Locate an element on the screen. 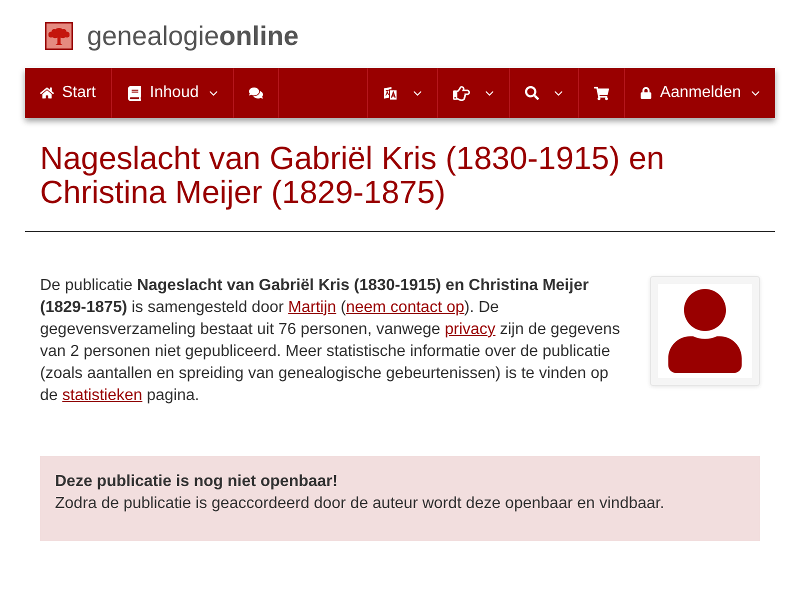 Image resolution: width=800 pixels, height=600 pixels. privacy-link: privacy is located at coordinates (470, 329).